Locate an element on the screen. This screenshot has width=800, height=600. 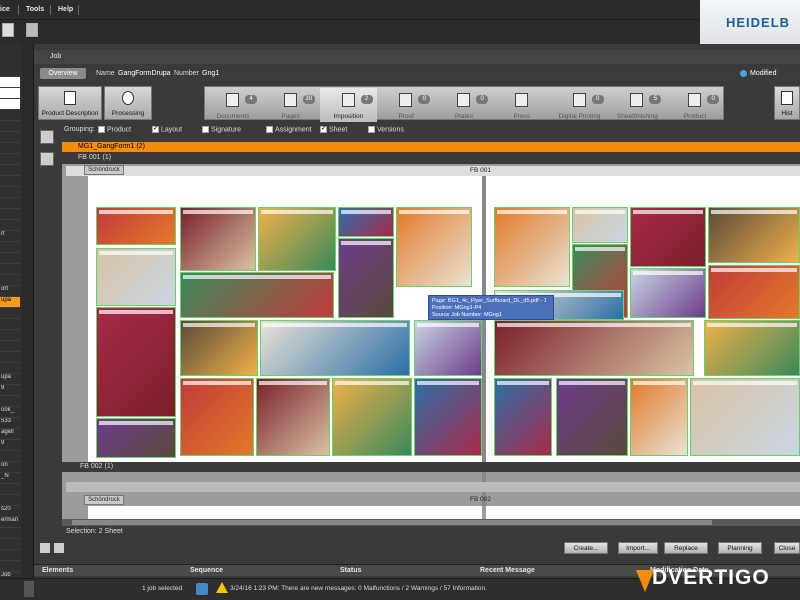
history-button: Hist is located at coordinates (787, 103).